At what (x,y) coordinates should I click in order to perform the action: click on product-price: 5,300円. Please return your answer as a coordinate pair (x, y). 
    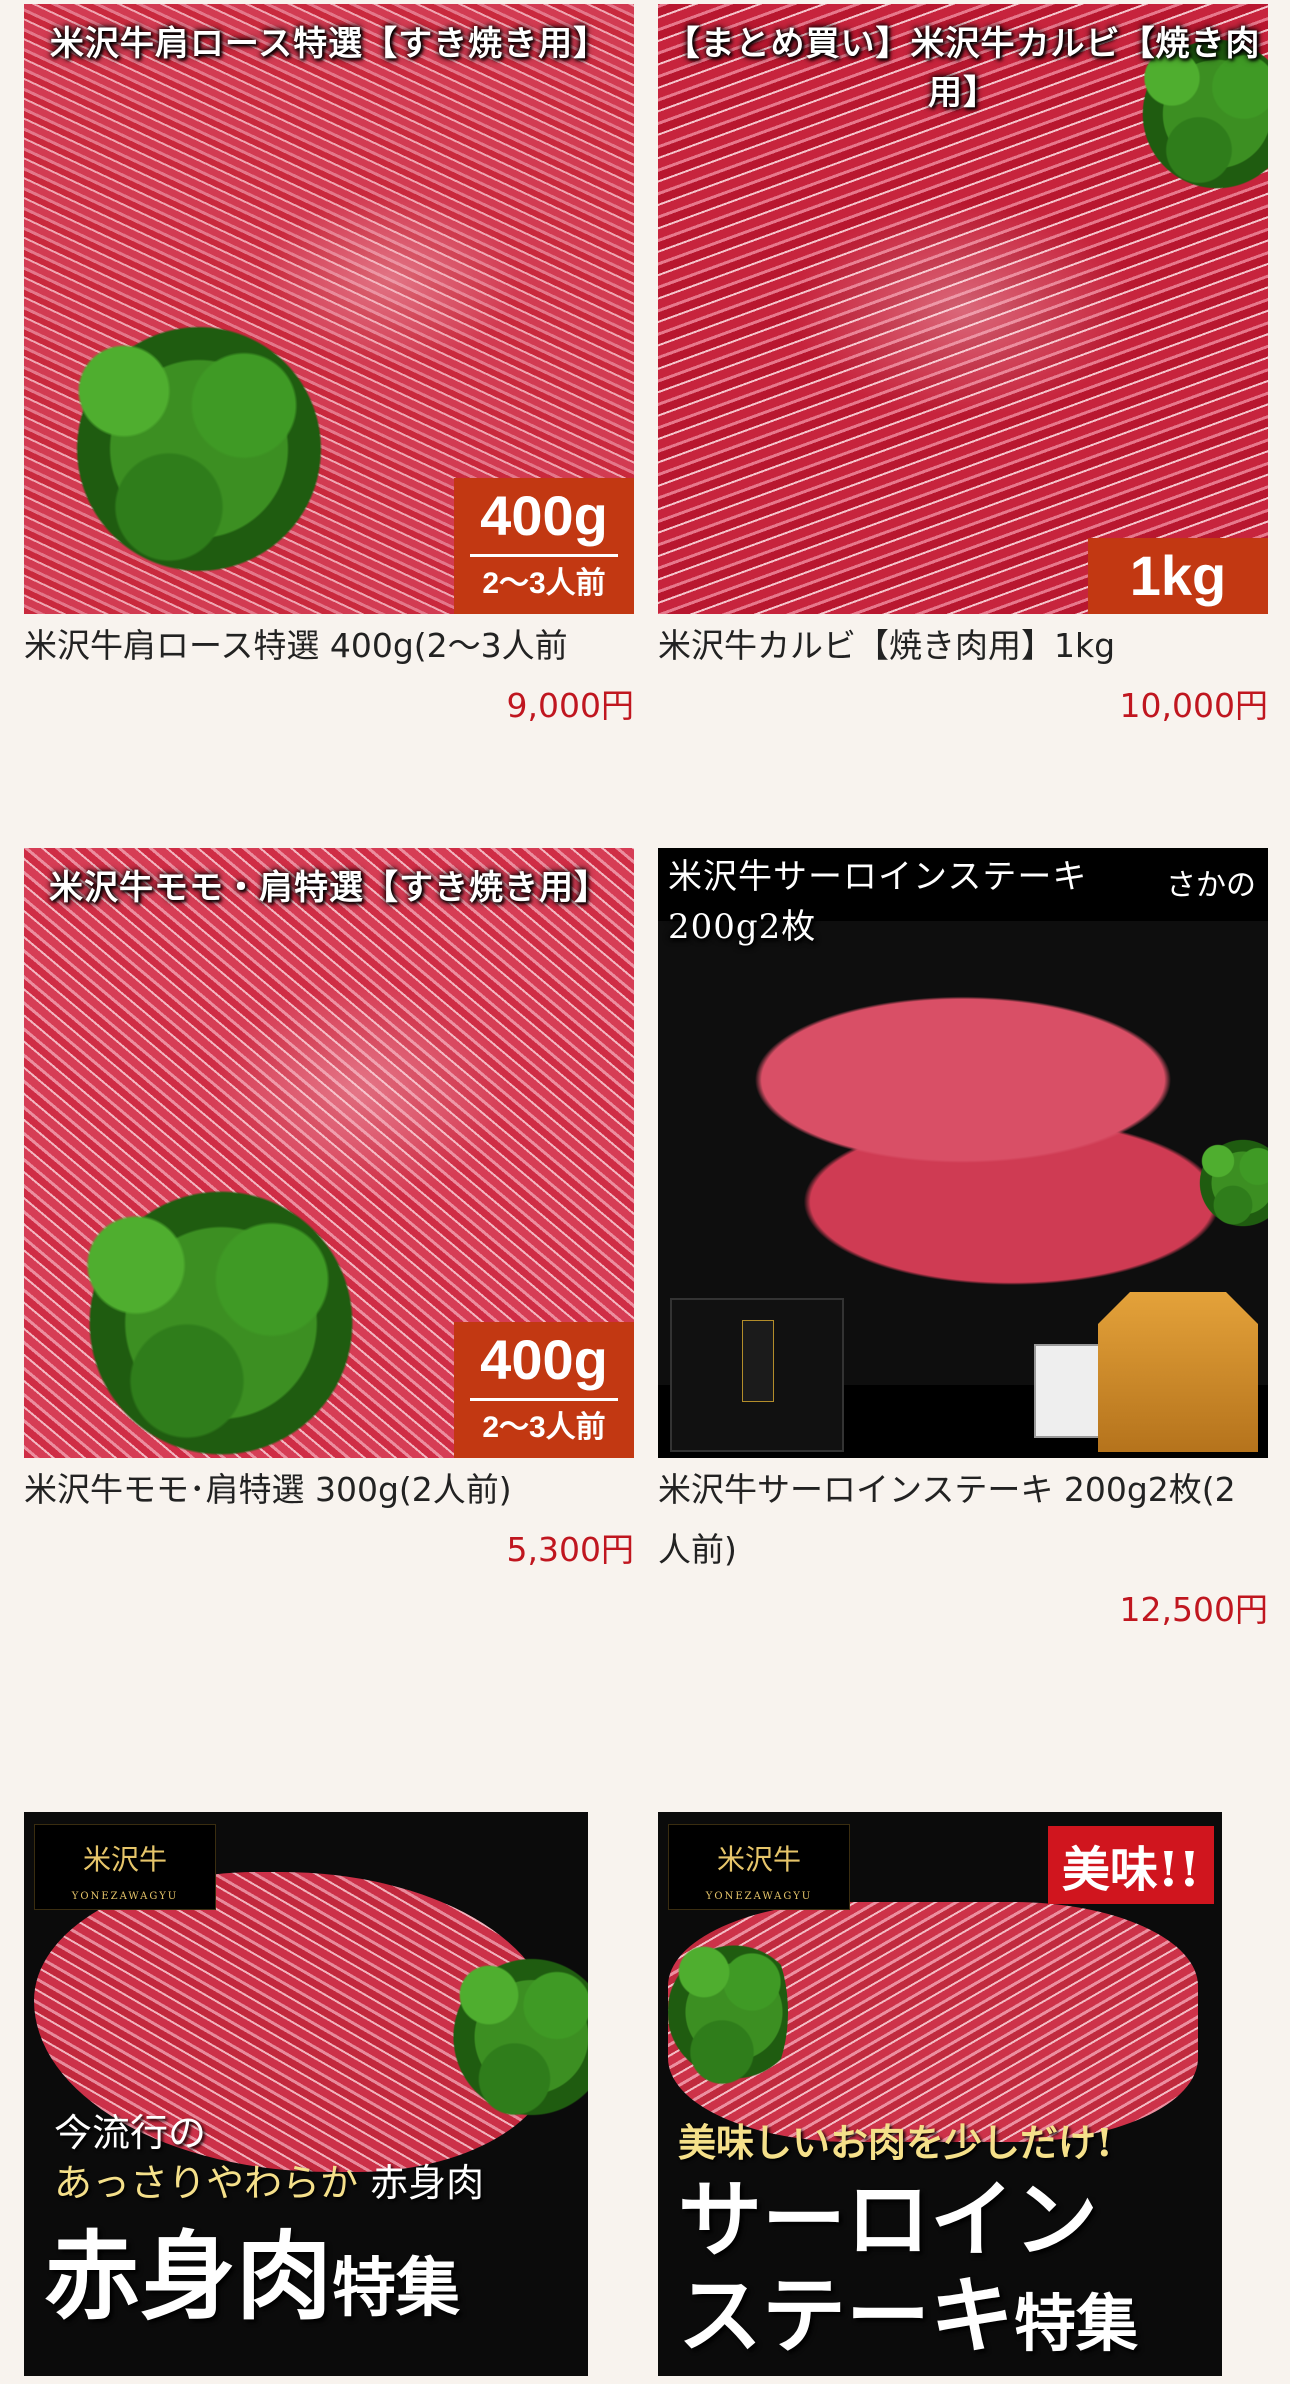
    Looking at the image, I should click on (570, 1549).